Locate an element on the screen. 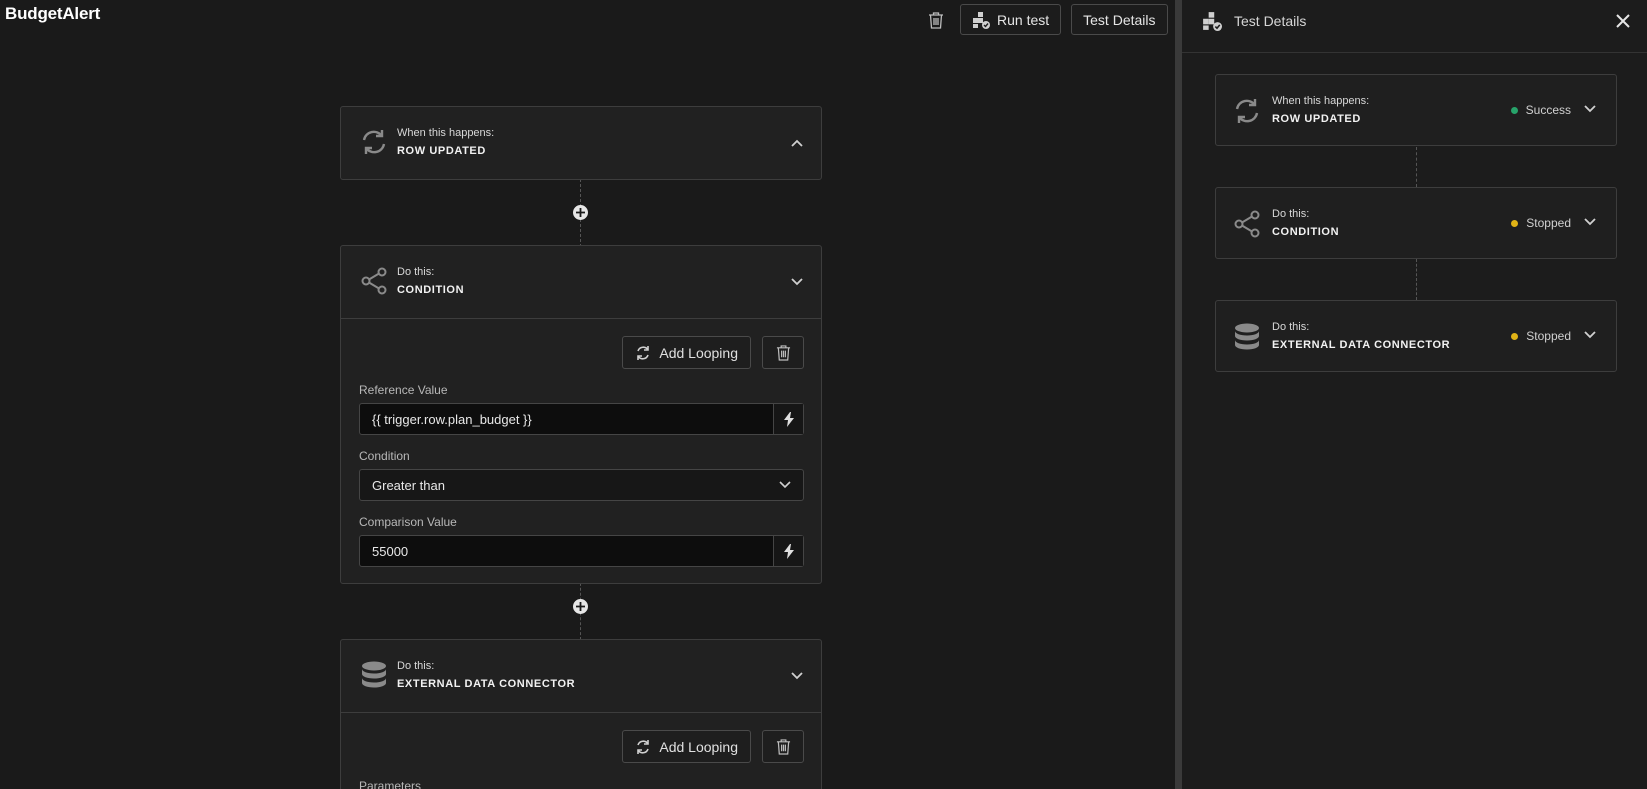 The width and height of the screenshot is (1647, 789). comparison-value-label: Comparison Value is located at coordinates (408, 522).